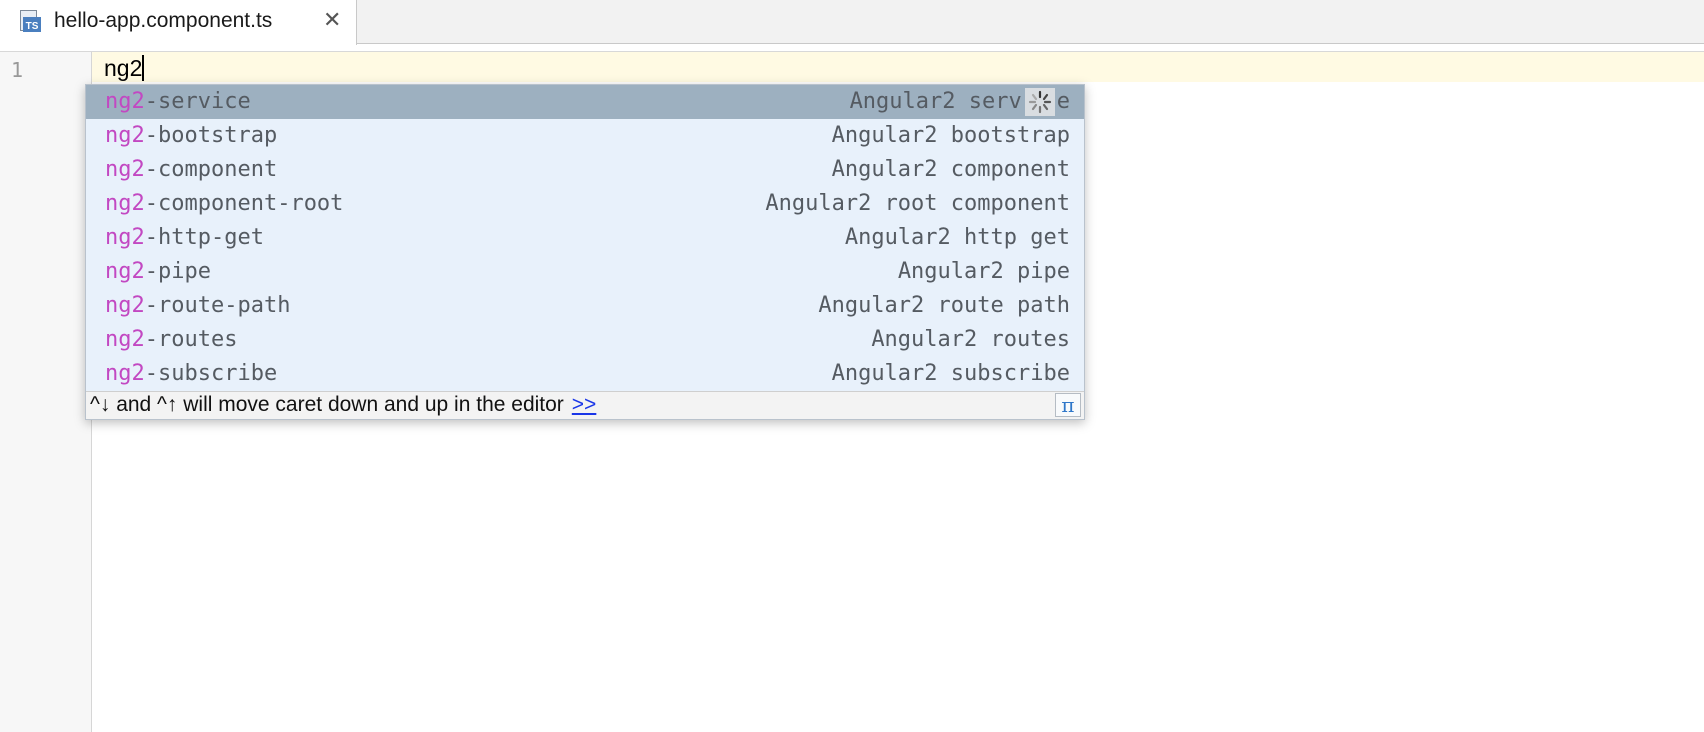  Describe the element at coordinates (957, 237) in the screenshot. I see `completion-item-description: Angular2 http get` at that location.